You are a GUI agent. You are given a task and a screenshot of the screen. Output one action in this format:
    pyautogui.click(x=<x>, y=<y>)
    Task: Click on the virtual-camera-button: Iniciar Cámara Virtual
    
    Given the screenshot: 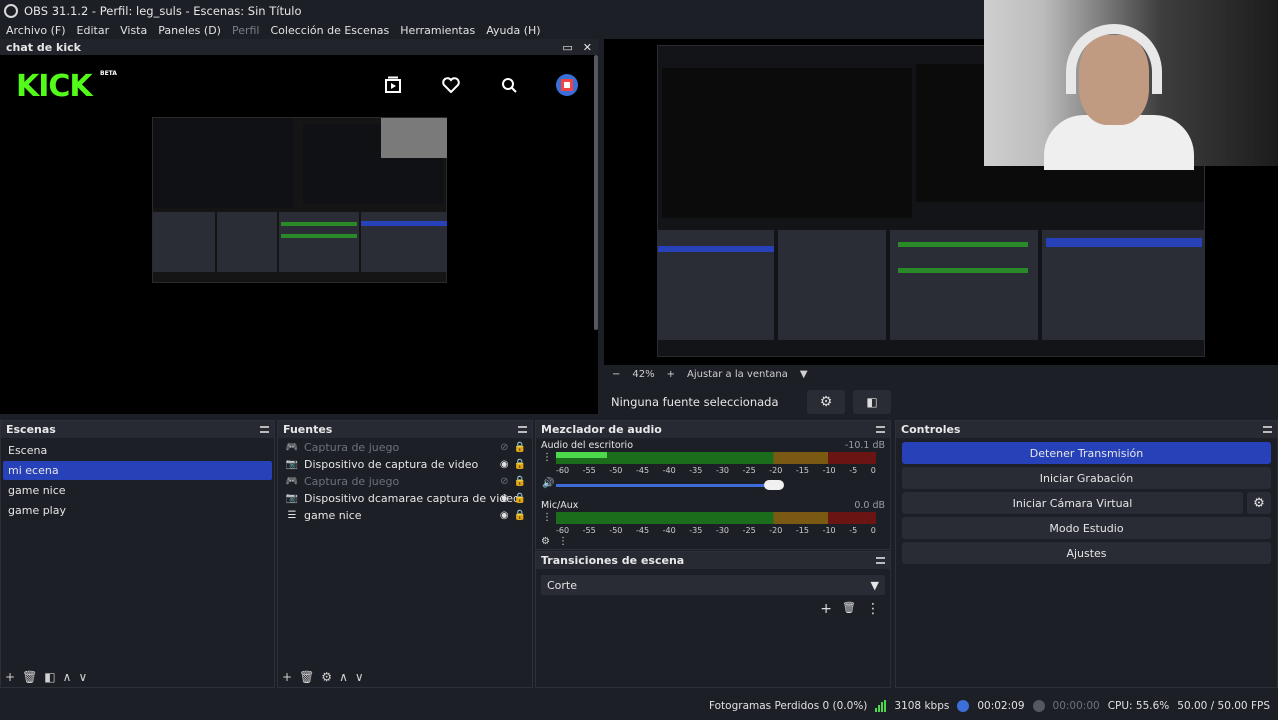 What is the action you would take?
    pyautogui.click(x=1072, y=503)
    